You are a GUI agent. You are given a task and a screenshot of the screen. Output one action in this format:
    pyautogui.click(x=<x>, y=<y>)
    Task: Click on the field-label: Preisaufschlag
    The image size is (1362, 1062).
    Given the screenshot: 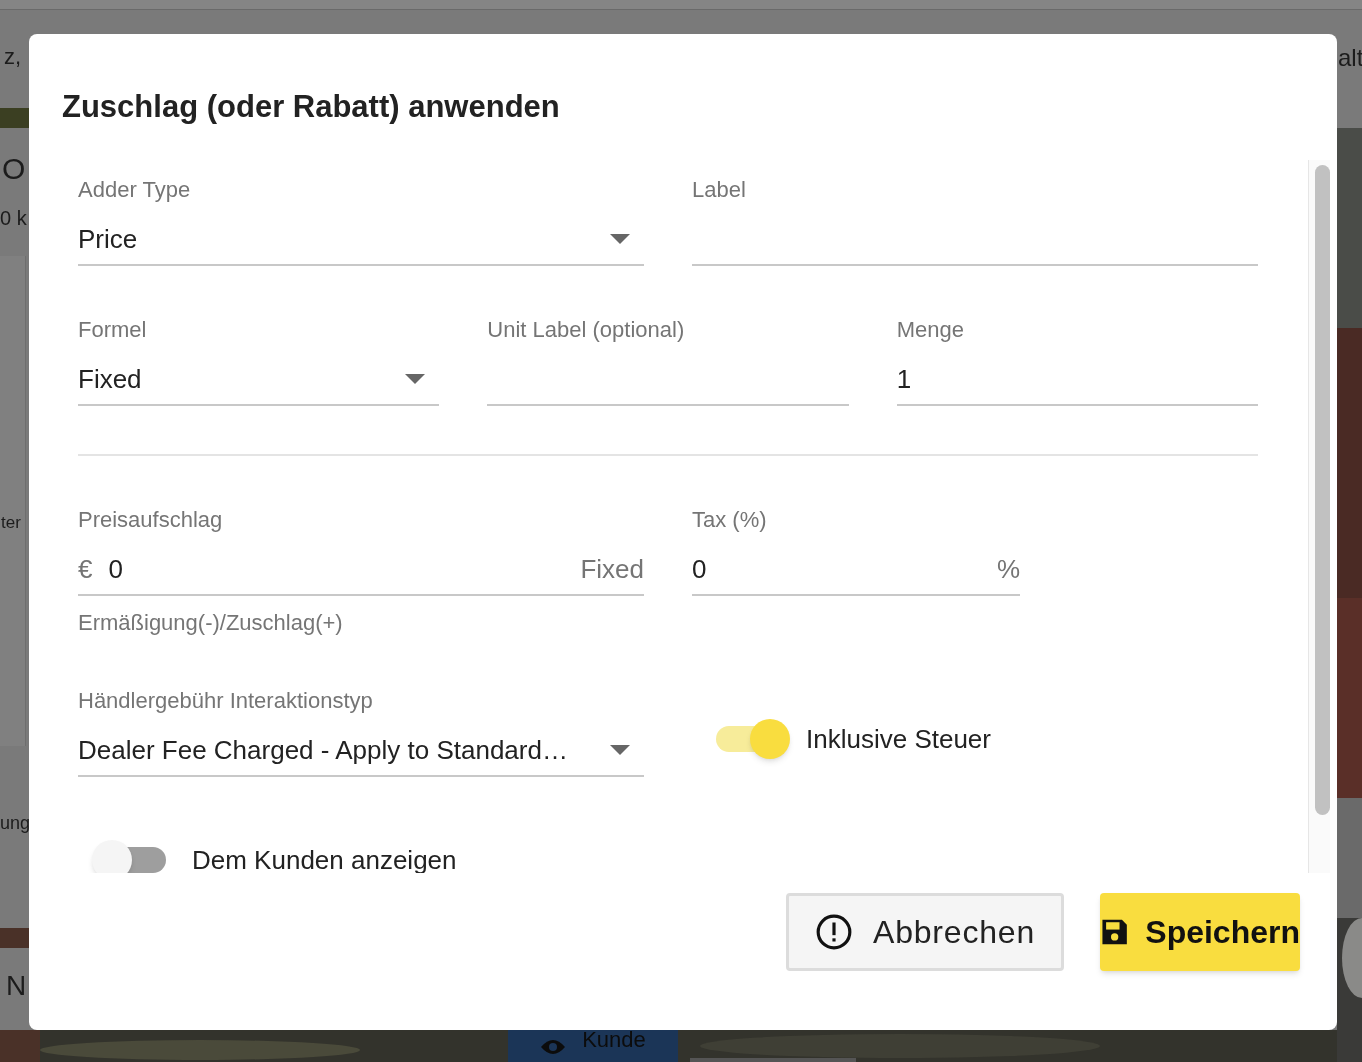 What is the action you would take?
    pyautogui.click(x=151, y=520)
    